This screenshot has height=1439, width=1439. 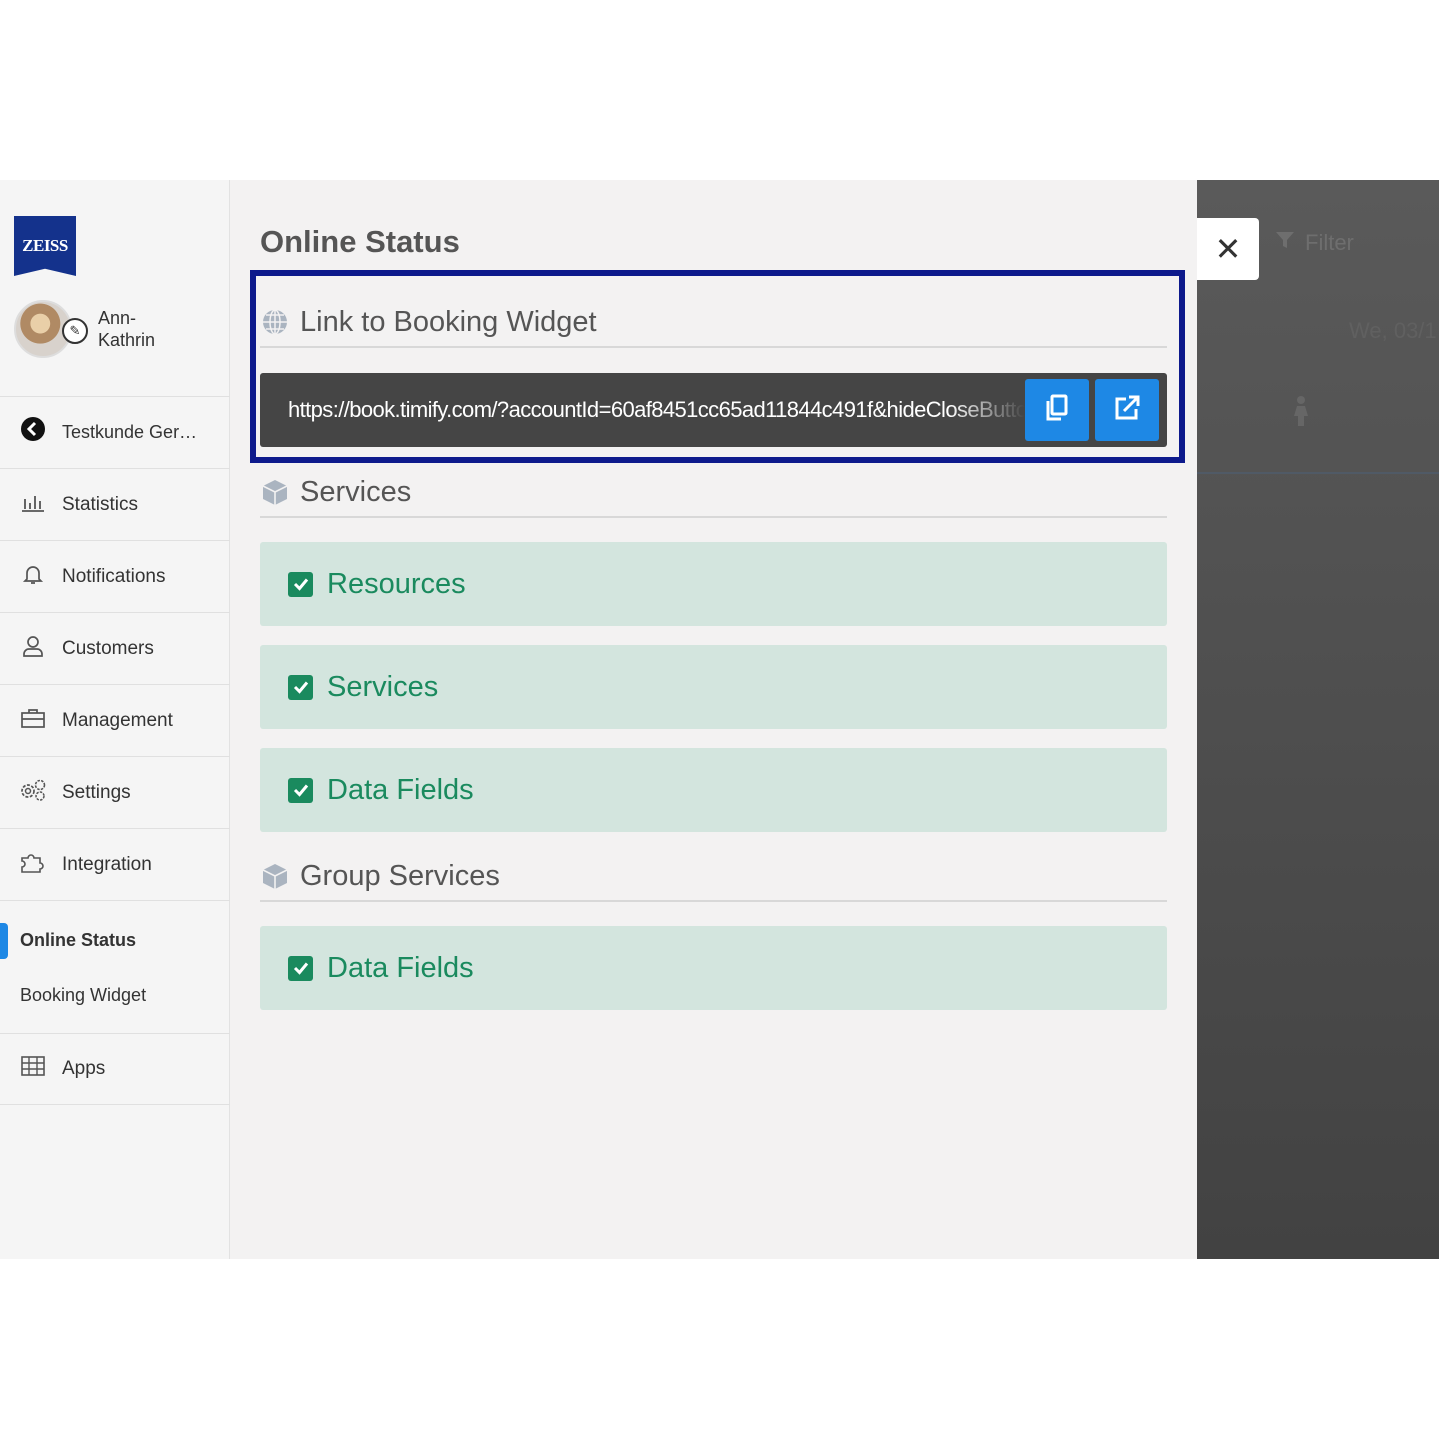 What do you see at coordinates (108, 648) in the screenshot?
I see `sidebar-item-label: Customers` at bounding box center [108, 648].